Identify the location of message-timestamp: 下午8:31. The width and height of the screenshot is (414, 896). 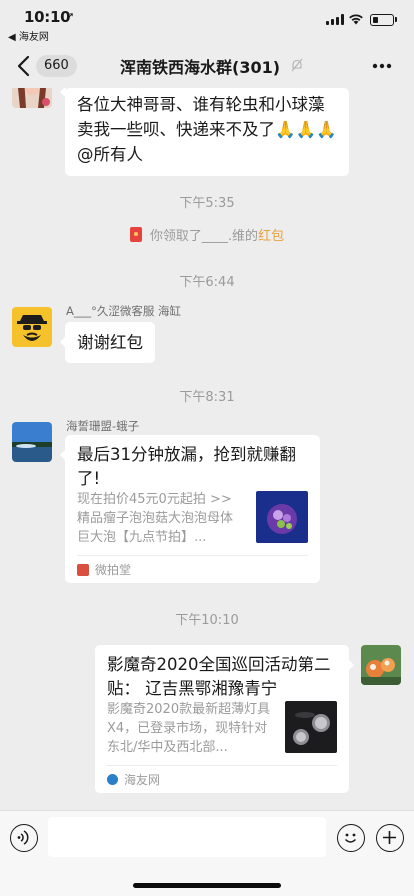
(207, 397).